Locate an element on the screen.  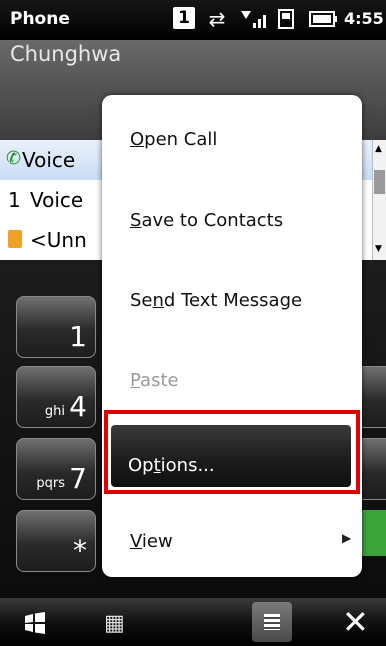
menu-icon is located at coordinates (272, 622).